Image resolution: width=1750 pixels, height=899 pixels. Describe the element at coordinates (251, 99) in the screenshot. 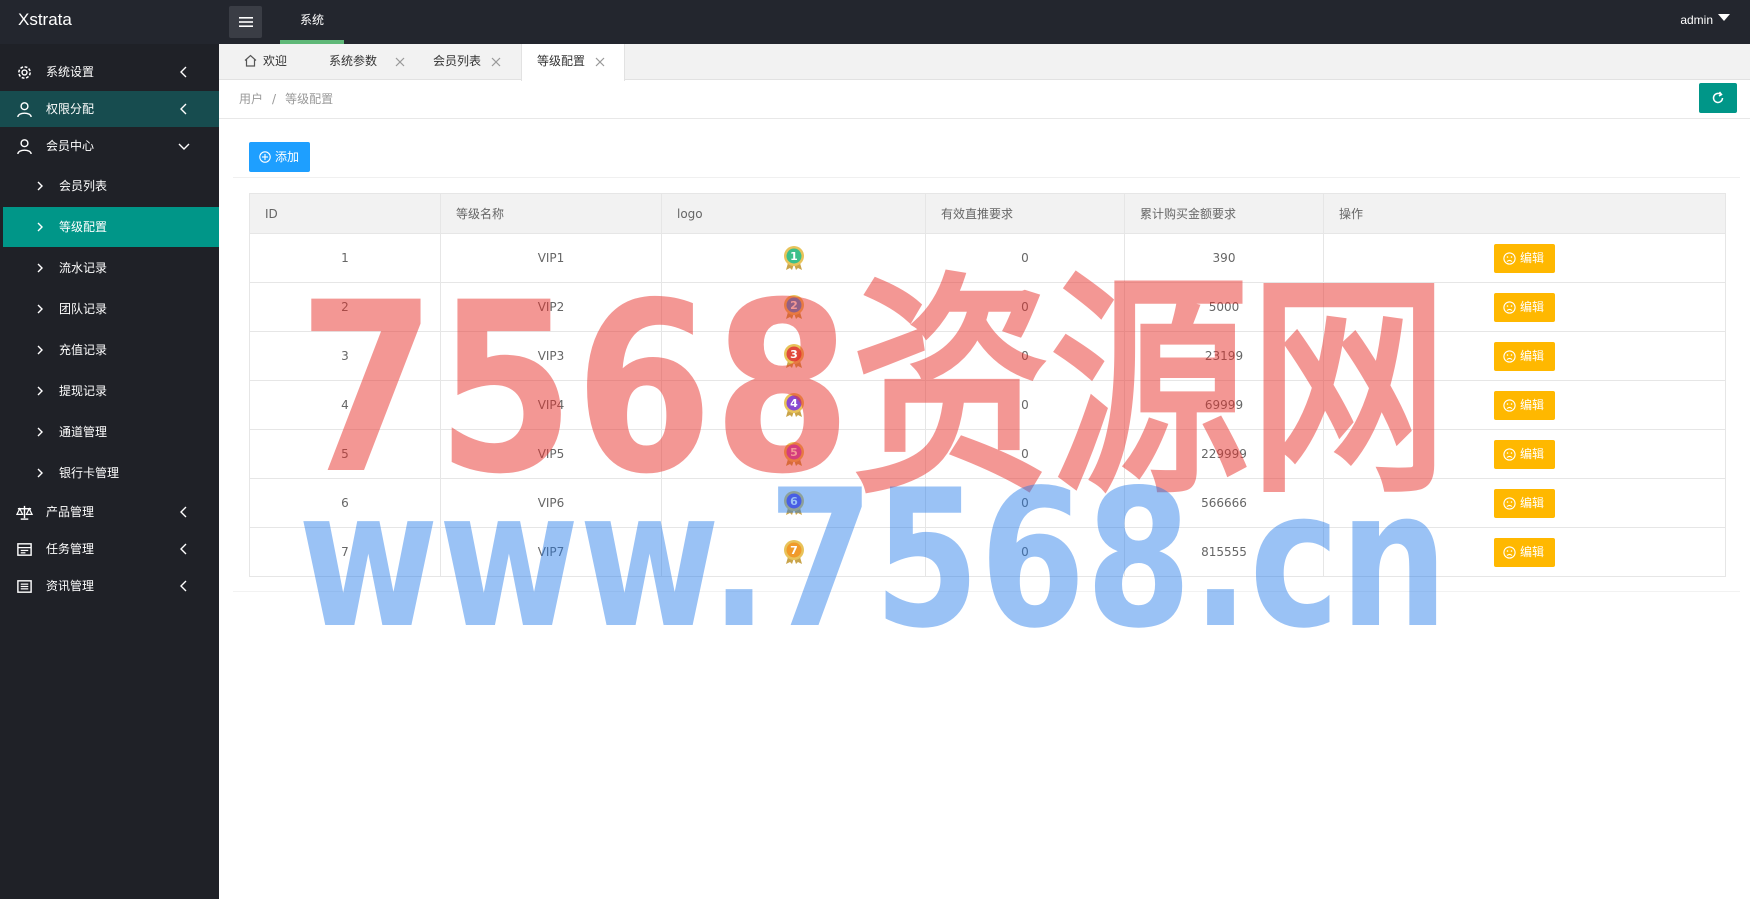

I see `breadcrumb-item-user: 用户` at that location.